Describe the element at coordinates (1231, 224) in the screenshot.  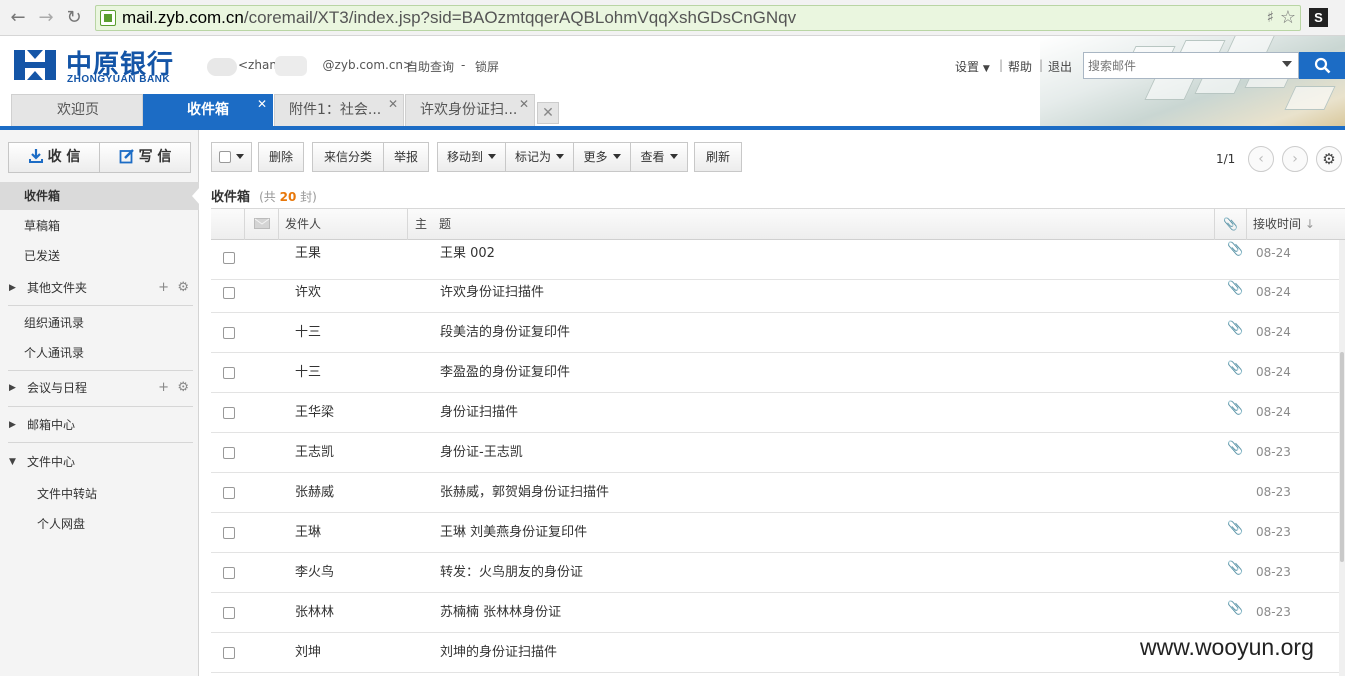
I see `attachment-column-header: 📎` at that location.